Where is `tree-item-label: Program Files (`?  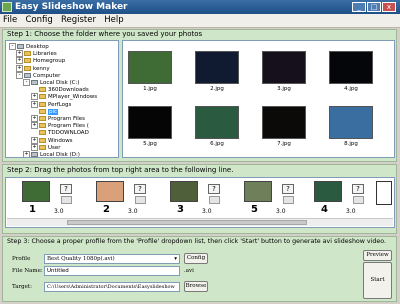
tree-item-label: Program Files ( is located at coordinates (68, 126).